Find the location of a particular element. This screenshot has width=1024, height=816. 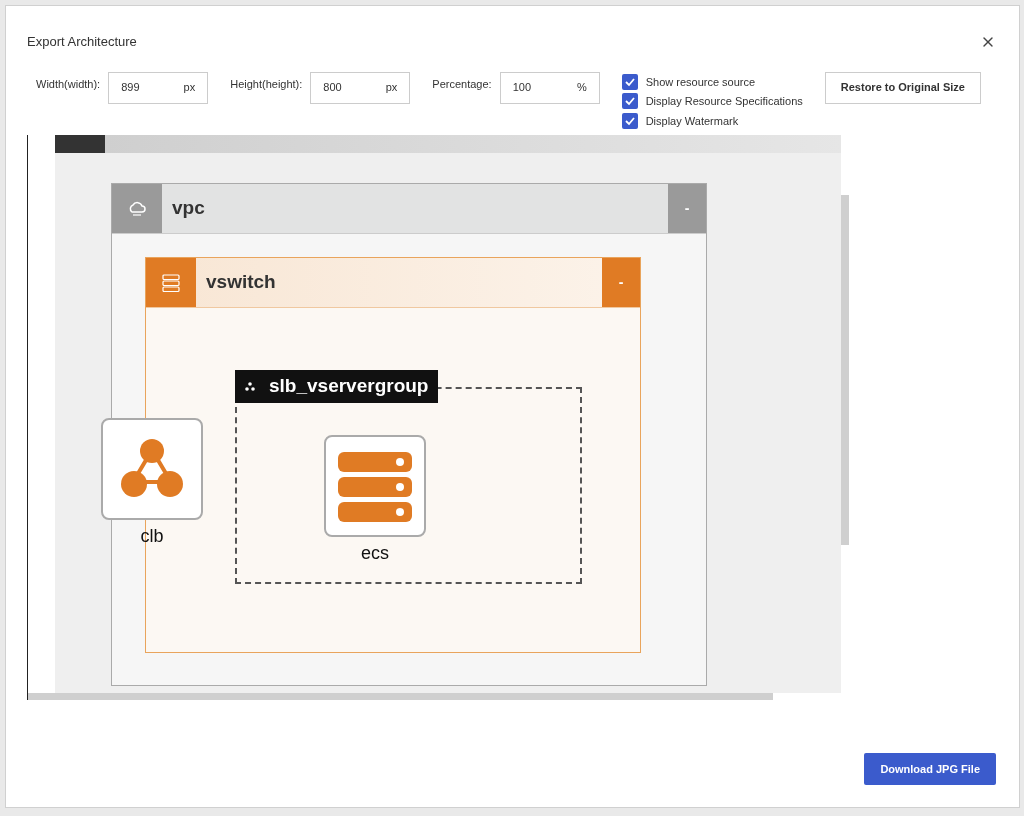

checkbox-label: Display Resource Specifications is located at coordinates (724, 101).